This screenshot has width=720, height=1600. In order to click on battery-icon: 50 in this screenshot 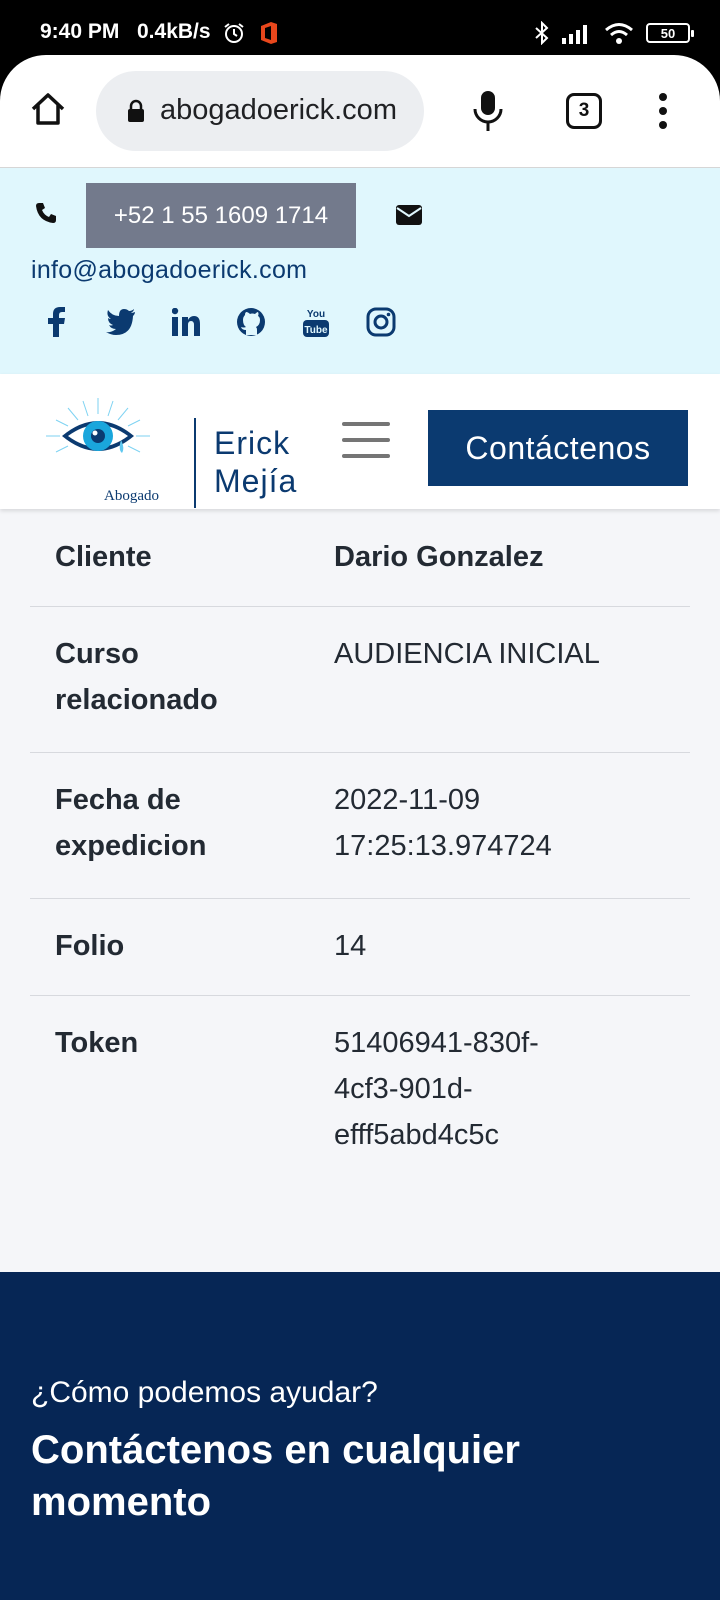, I will do `click(670, 33)`.